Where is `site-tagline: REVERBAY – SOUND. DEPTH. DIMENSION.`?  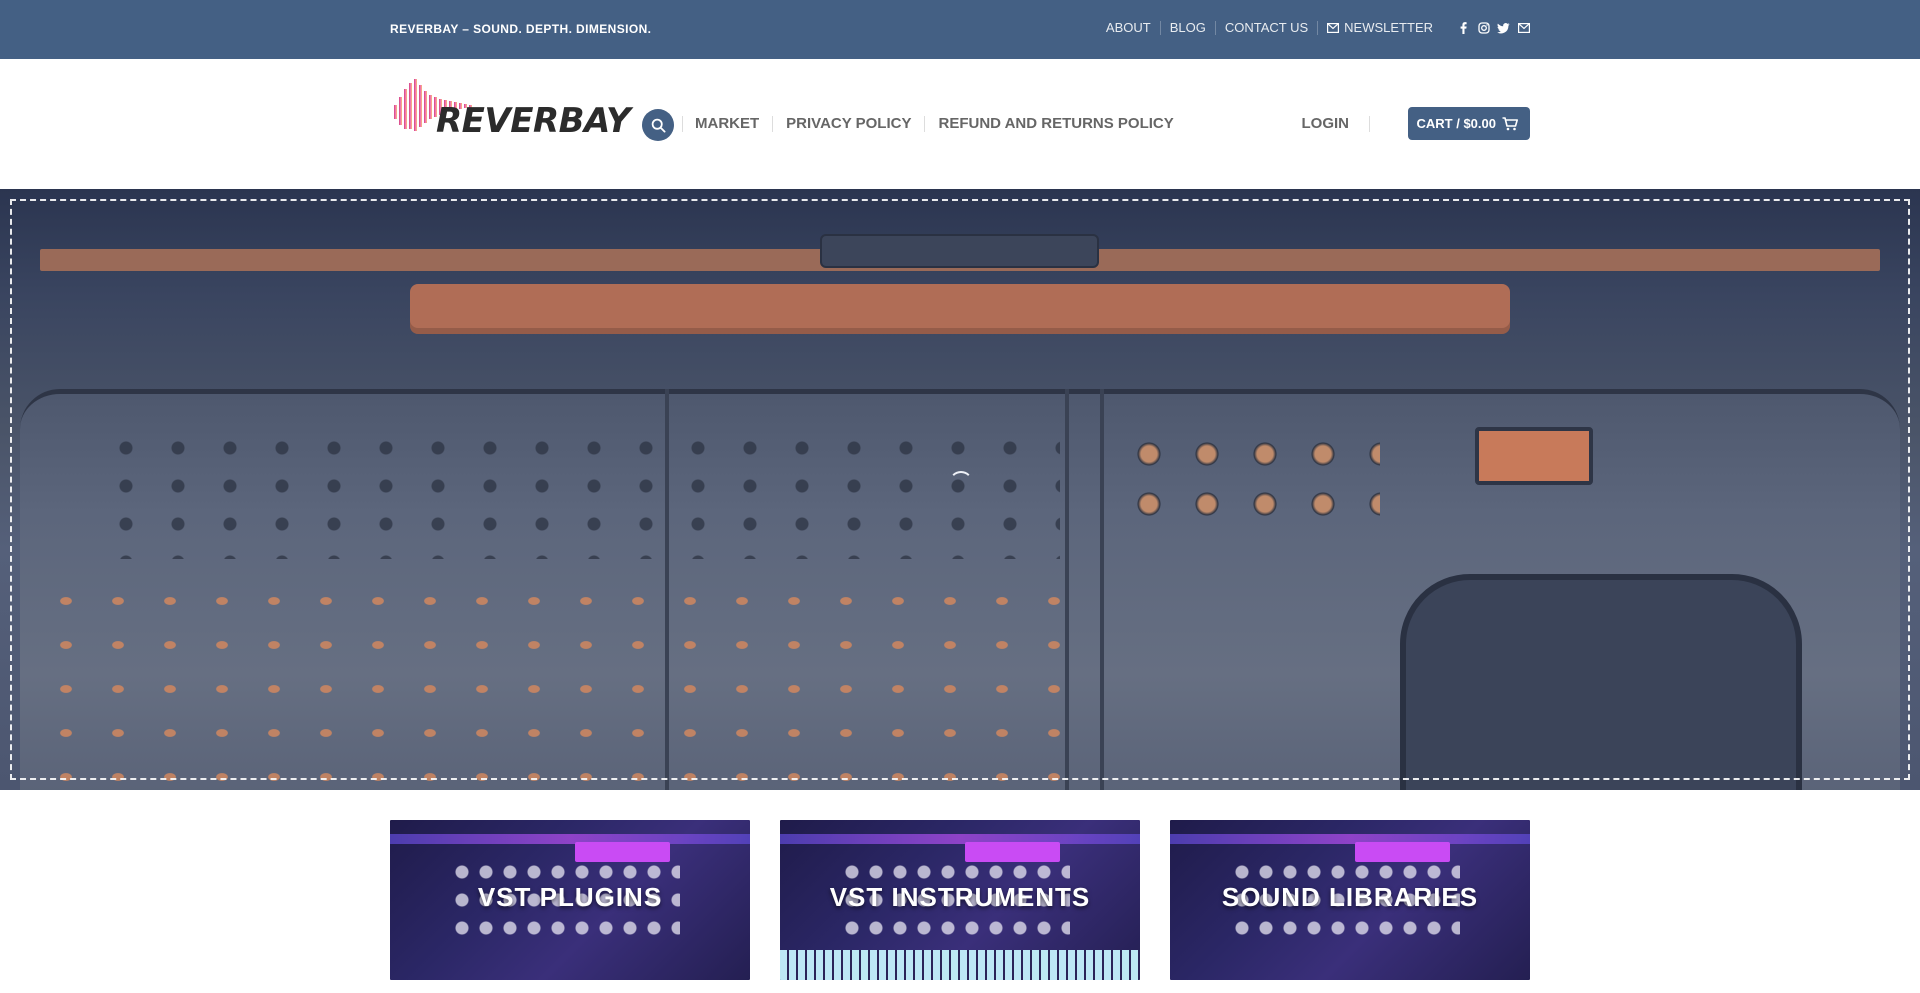
site-tagline: REVERBAY – SOUND. DEPTH. DIMENSION. is located at coordinates (521, 29).